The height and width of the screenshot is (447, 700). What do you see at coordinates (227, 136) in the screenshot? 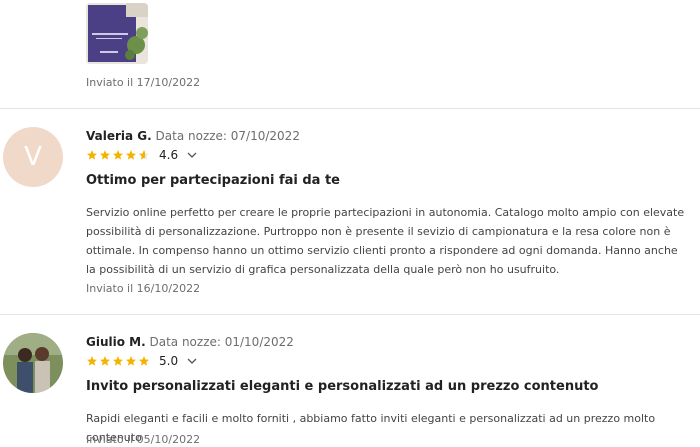
I see `wedding-date: Data nozze: 07/10/2022` at bounding box center [227, 136].